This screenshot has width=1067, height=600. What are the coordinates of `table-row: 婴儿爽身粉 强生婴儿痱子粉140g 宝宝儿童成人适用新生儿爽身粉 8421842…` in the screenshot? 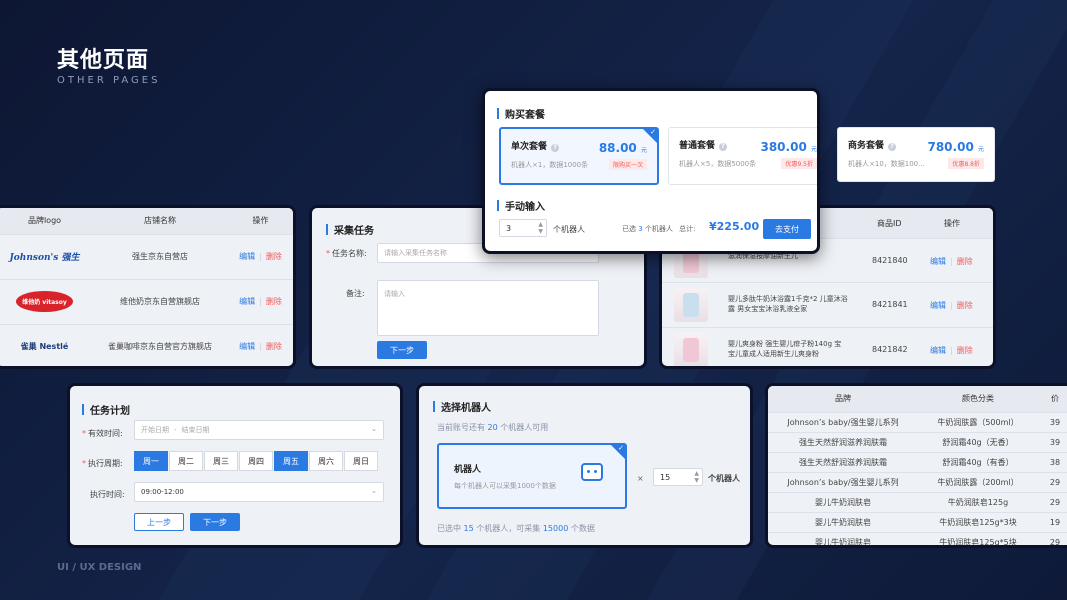 It's located at (827, 346).